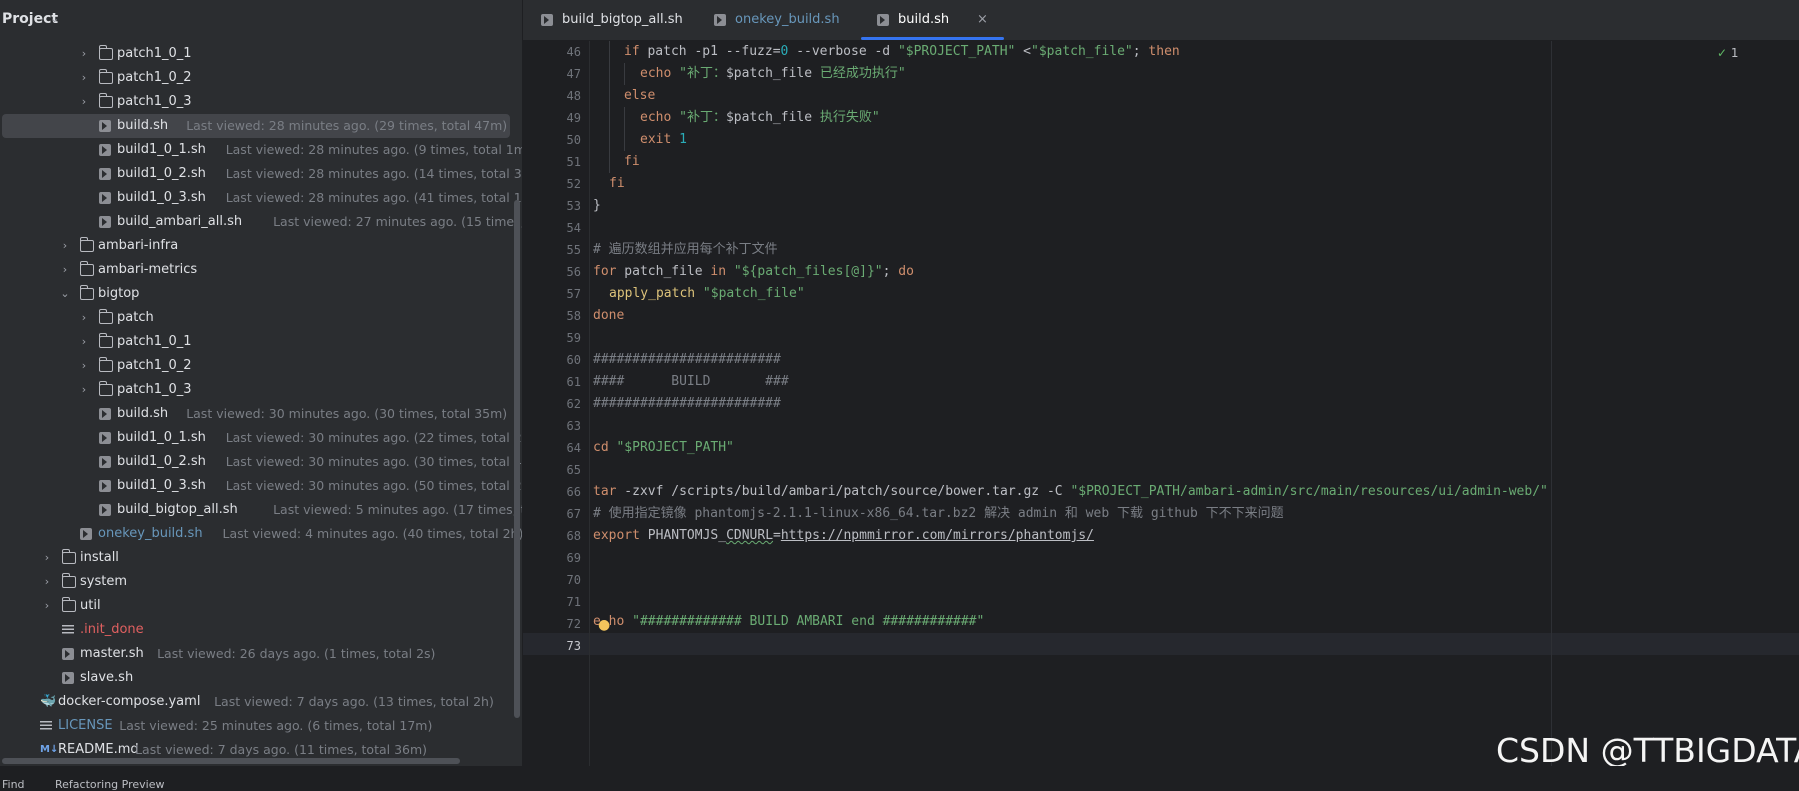 The height and width of the screenshot is (791, 1799). Describe the element at coordinates (609, 315) in the screenshot. I see `code-line-58: done` at that location.